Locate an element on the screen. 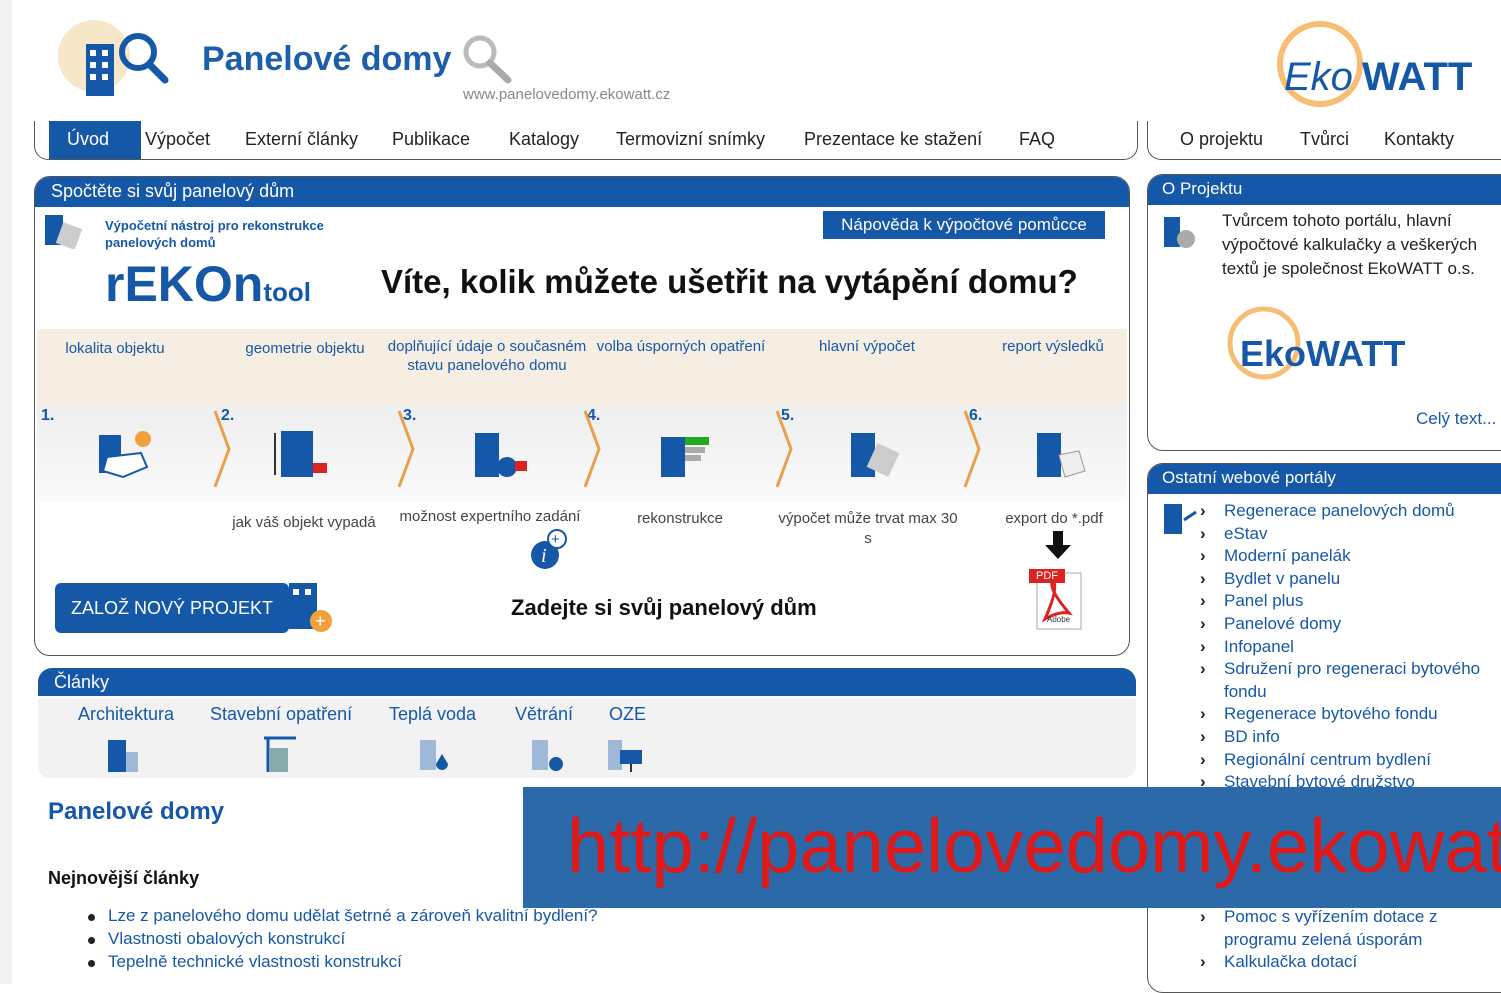 The height and width of the screenshot is (993, 1501). nav-tvurci: Tvůrci is located at coordinates (1324, 139).